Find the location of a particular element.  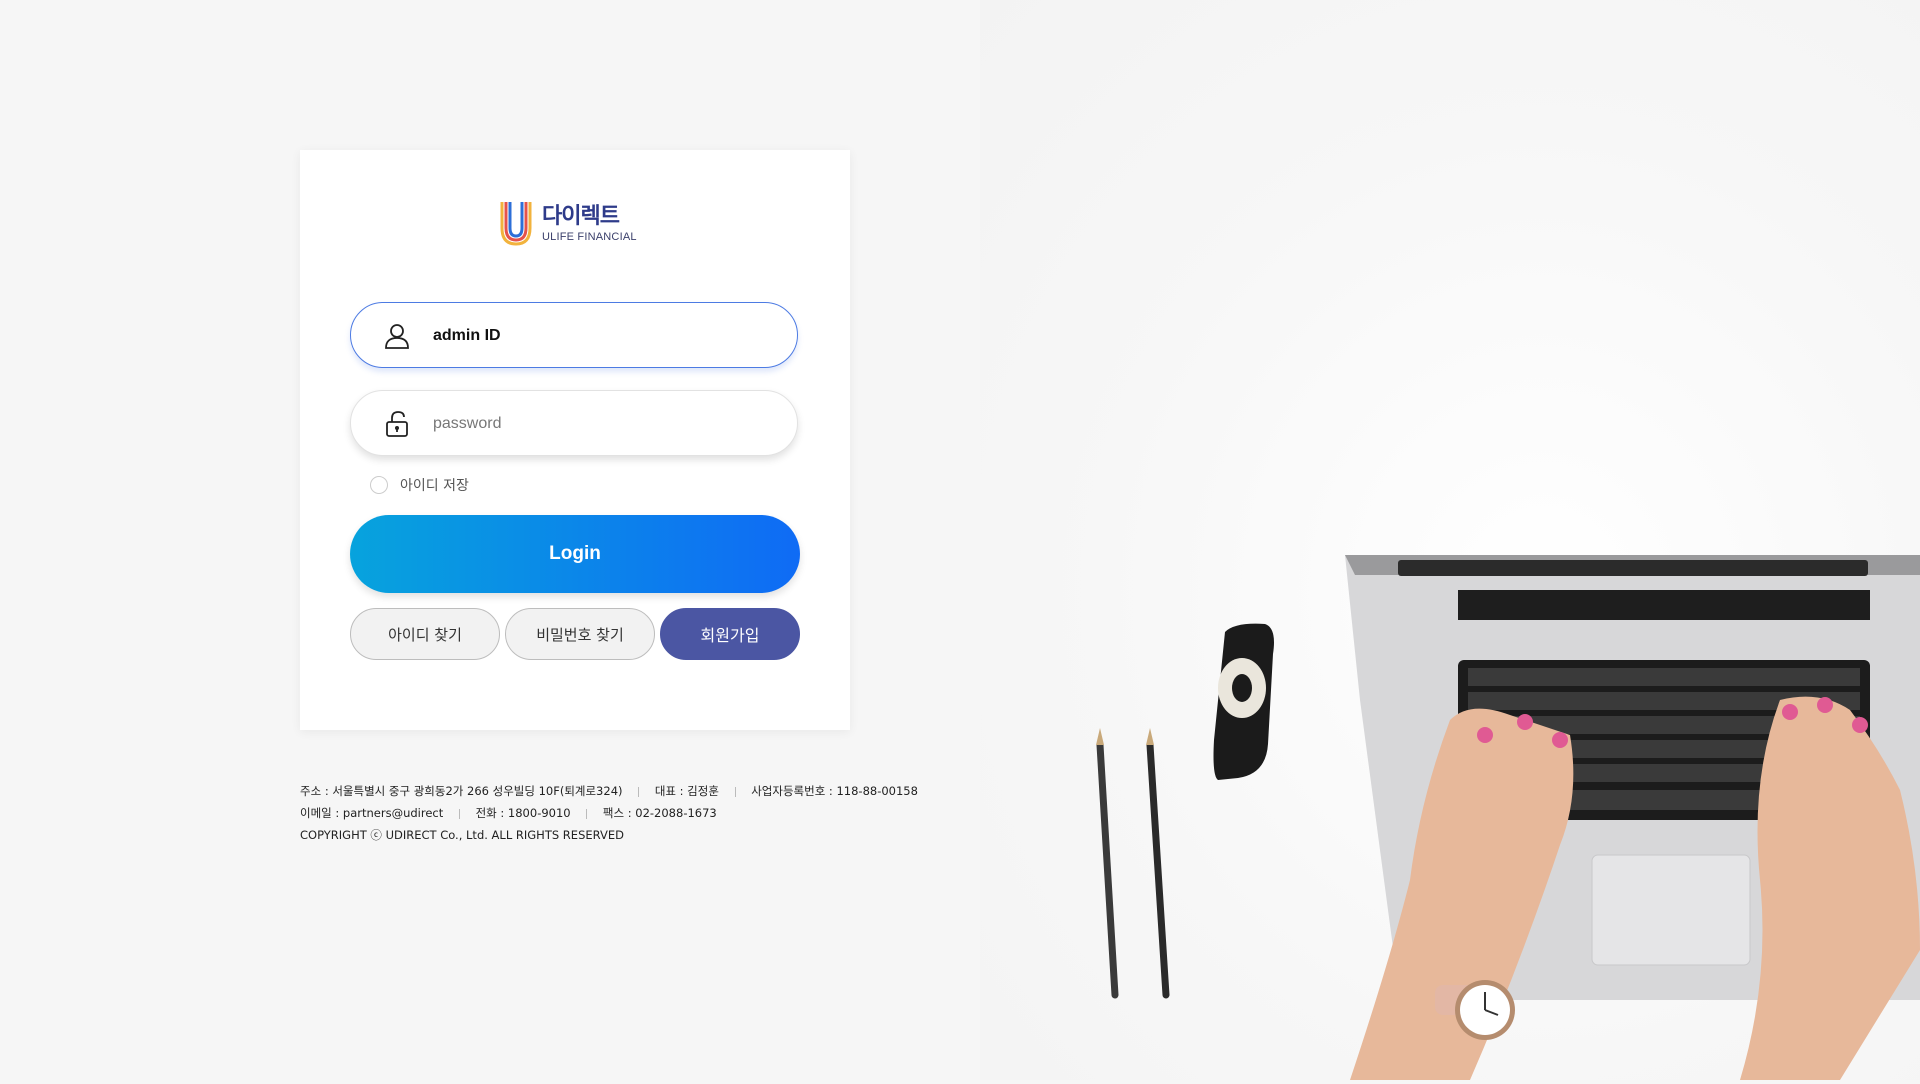

password-field-container is located at coordinates (574, 423).